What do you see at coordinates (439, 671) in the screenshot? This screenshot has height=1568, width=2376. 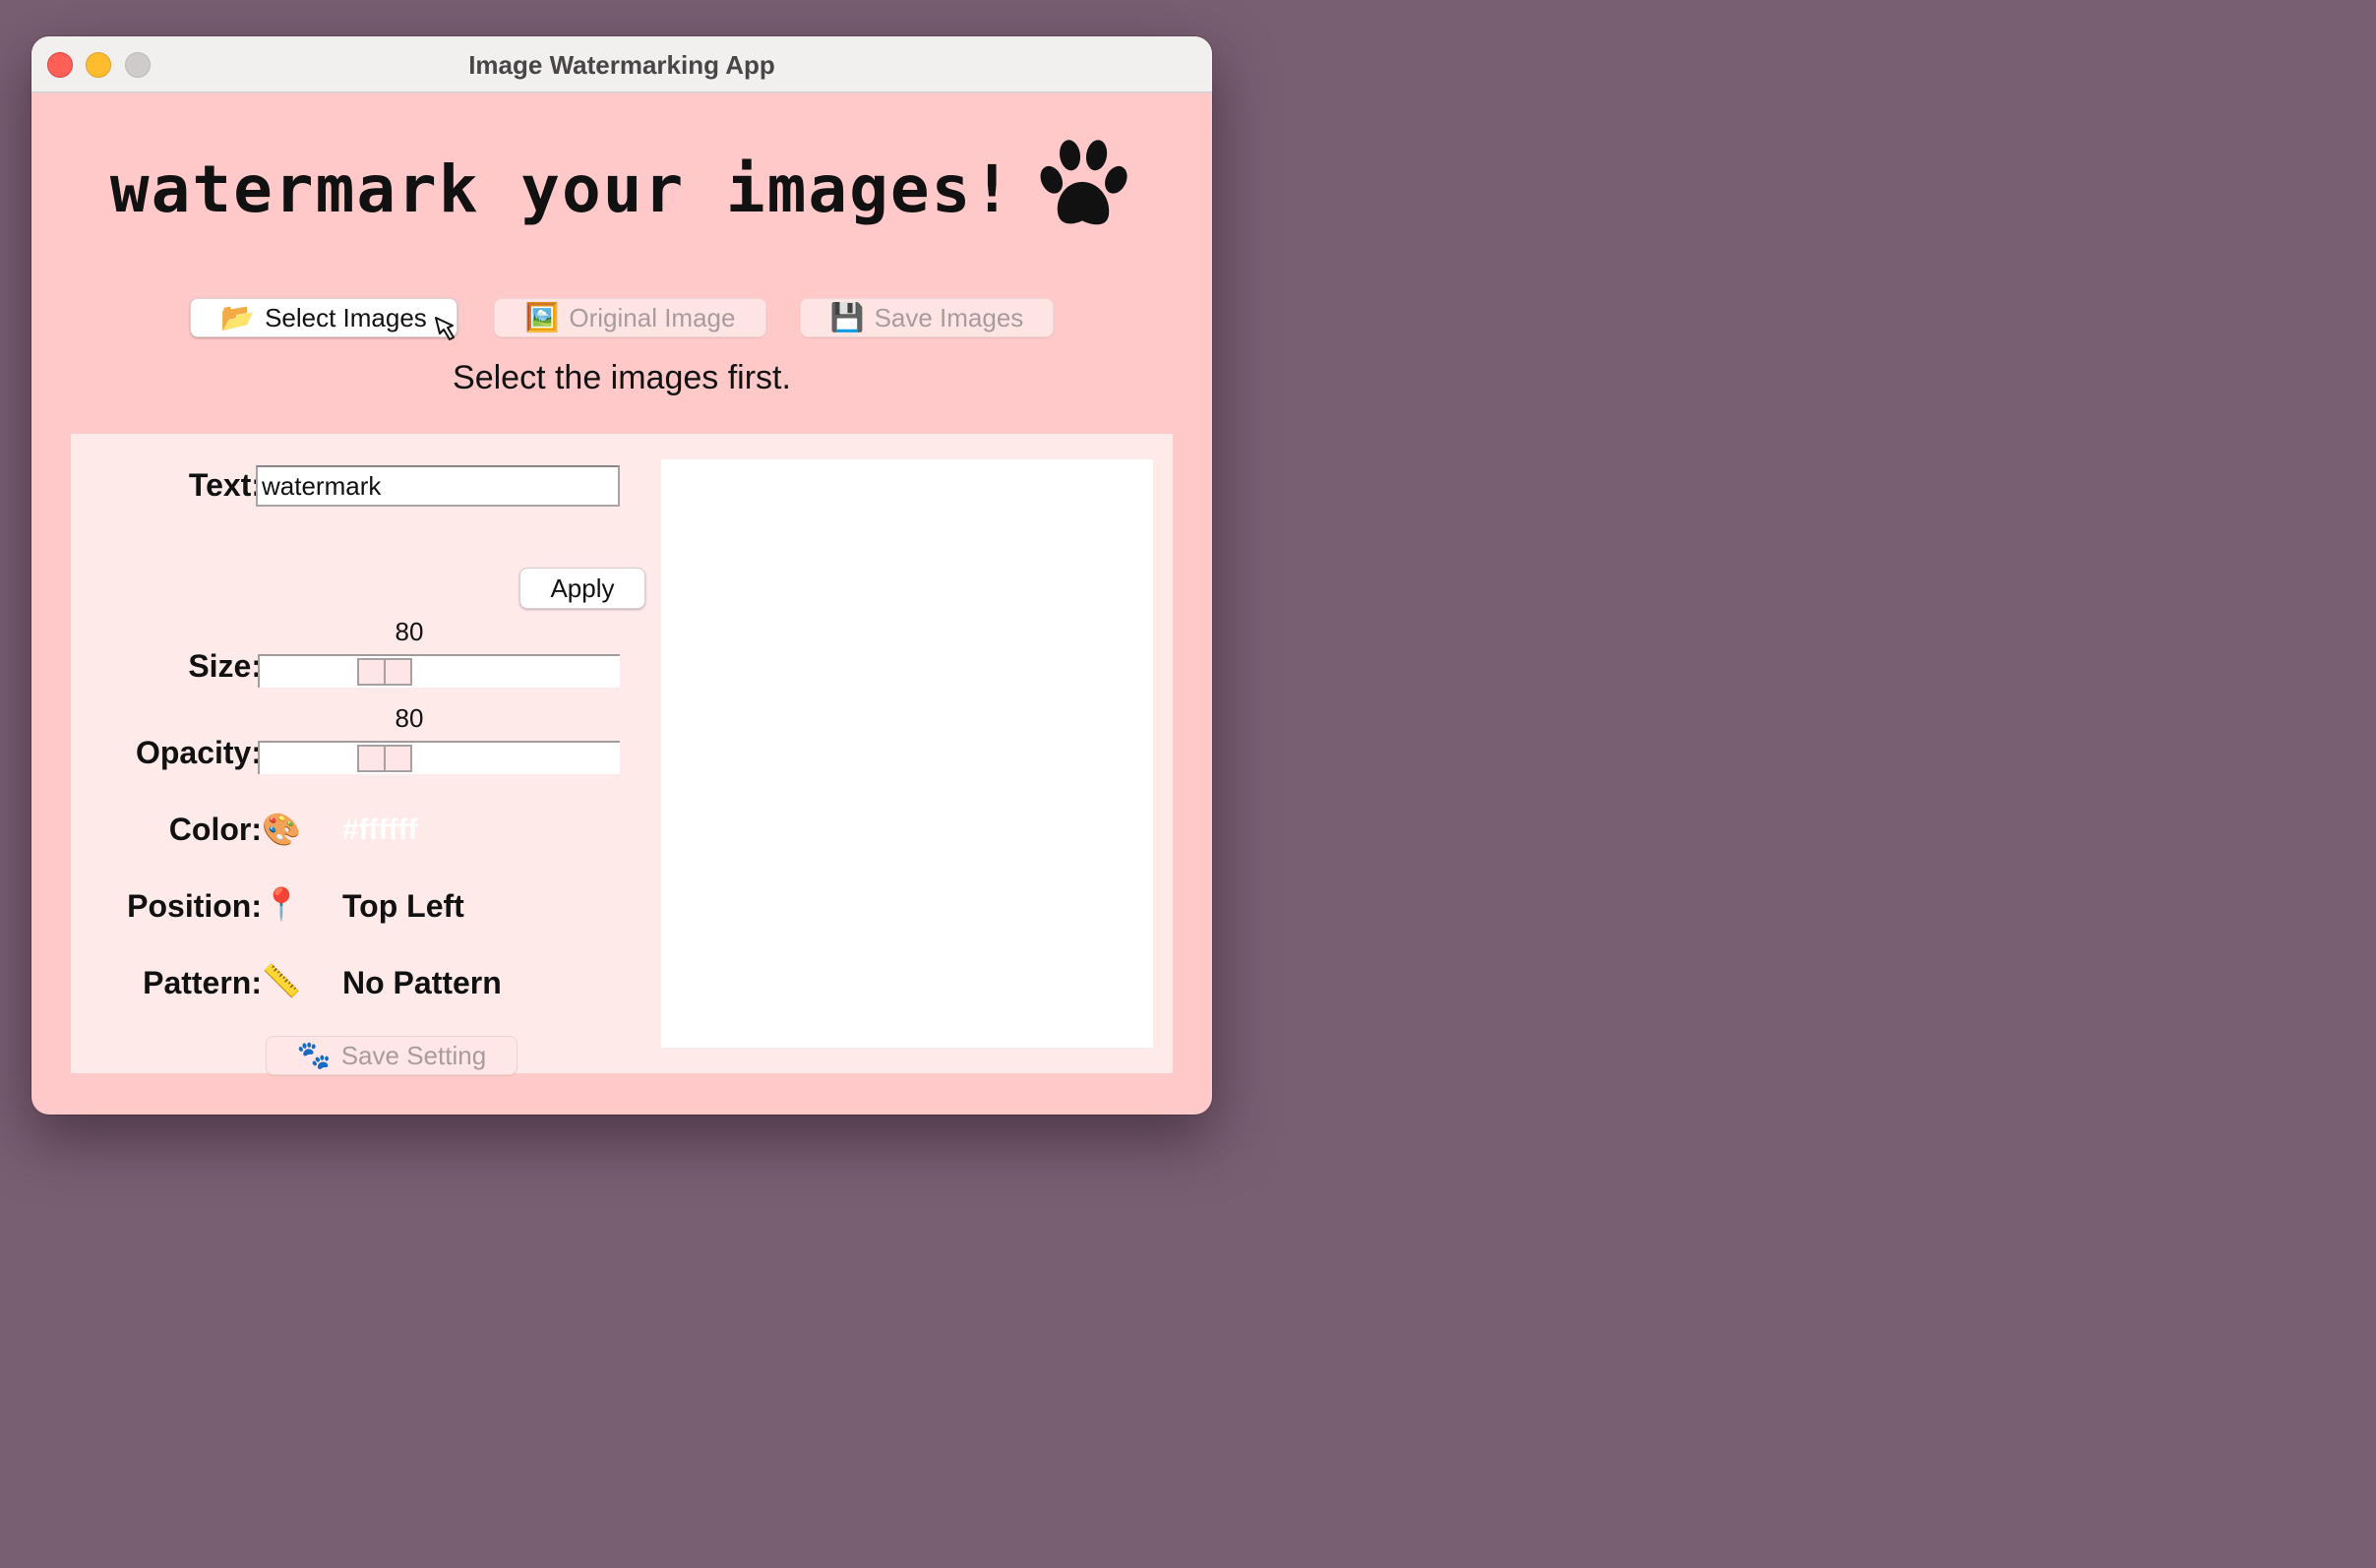 I see `size-slider` at bounding box center [439, 671].